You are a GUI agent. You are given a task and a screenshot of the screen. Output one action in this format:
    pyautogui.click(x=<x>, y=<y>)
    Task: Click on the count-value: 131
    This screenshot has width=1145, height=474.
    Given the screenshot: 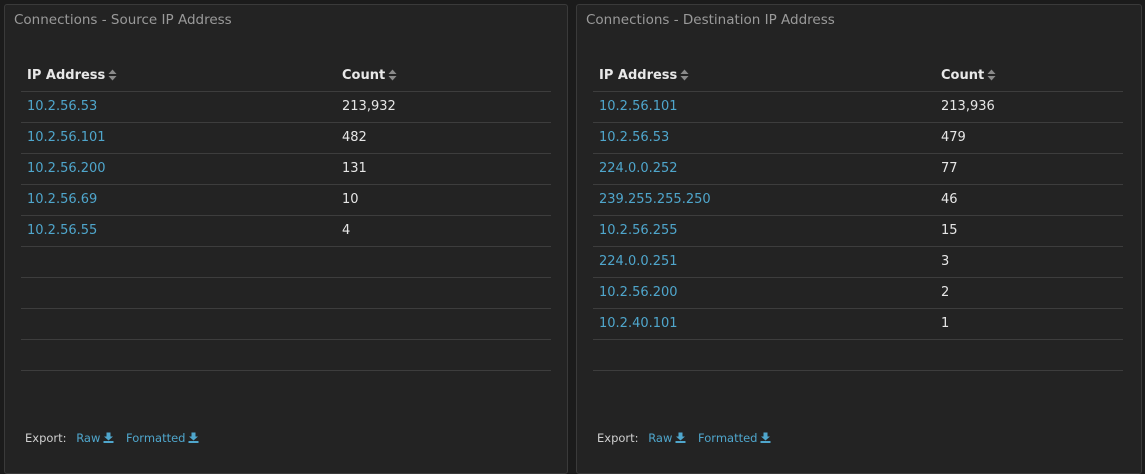 What is the action you would take?
    pyautogui.click(x=354, y=168)
    